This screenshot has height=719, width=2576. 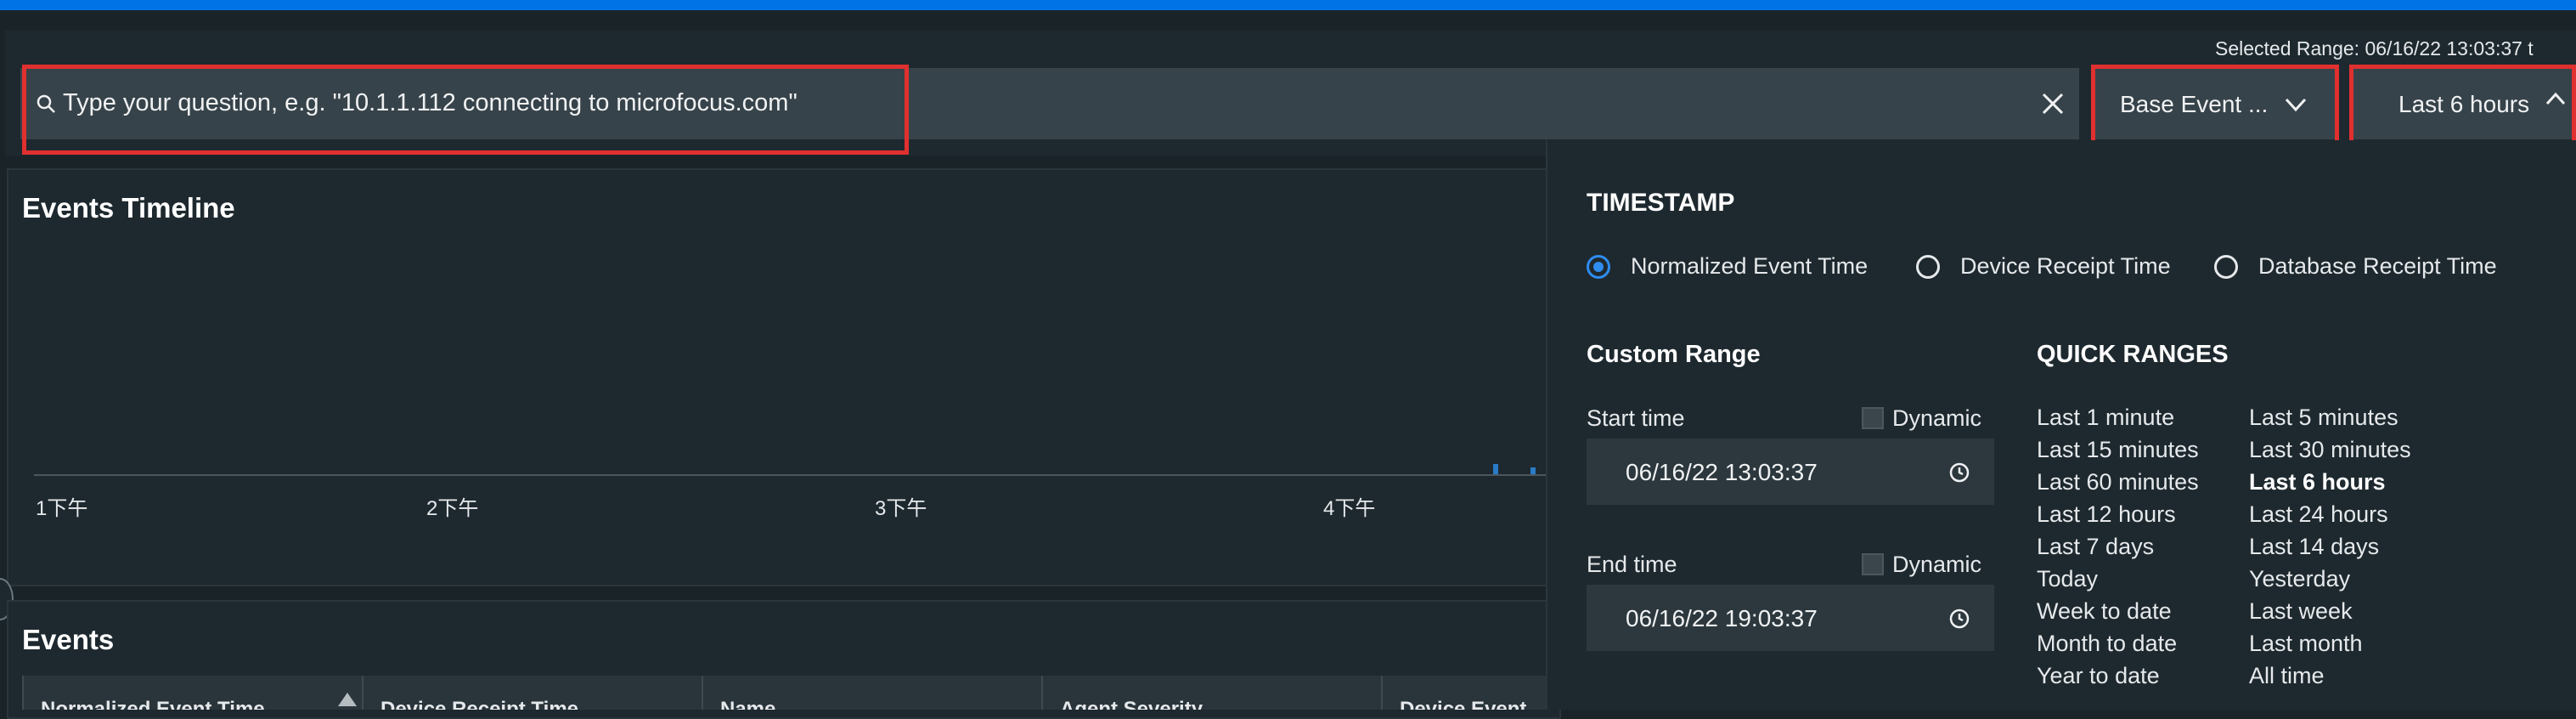 What do you see at coordinates (2287, 676) in the screenshot?
I see `quick-range-item: All time` at bounding box center [2287, 676].